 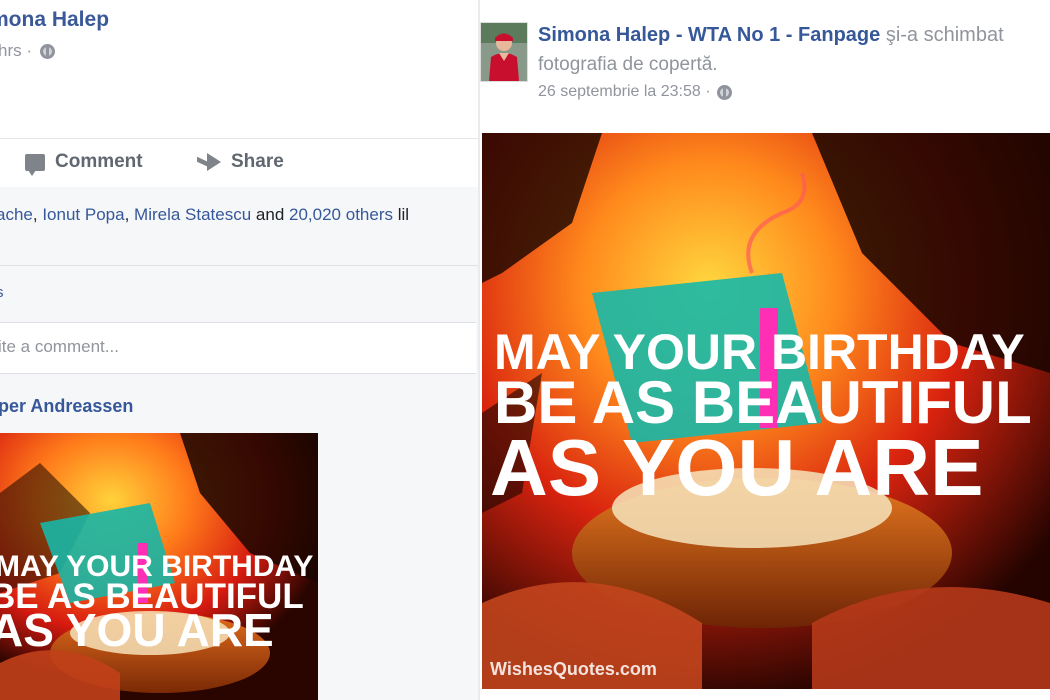 I want to click on page-name-link: Simona Halep - WTA No 1 - Fanpage, so click(x=709, y=35).